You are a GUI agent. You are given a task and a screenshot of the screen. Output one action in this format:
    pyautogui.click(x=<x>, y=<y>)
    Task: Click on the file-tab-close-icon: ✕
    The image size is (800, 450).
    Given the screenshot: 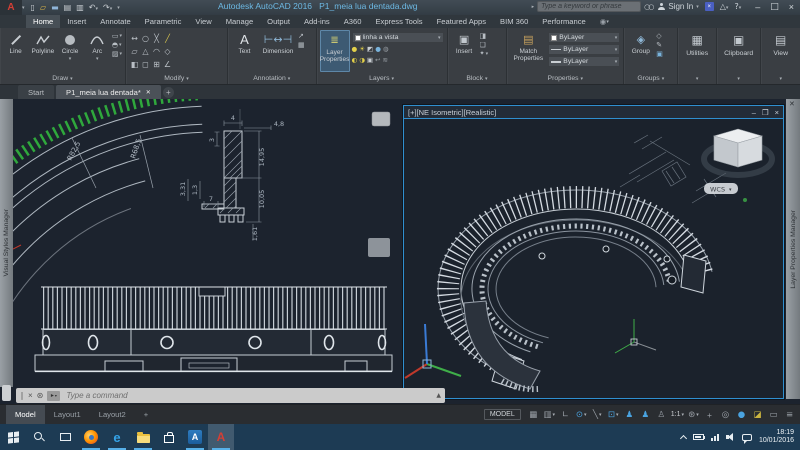 What is the action you would take?
    pyautogui.click(x=148, y=92)
    